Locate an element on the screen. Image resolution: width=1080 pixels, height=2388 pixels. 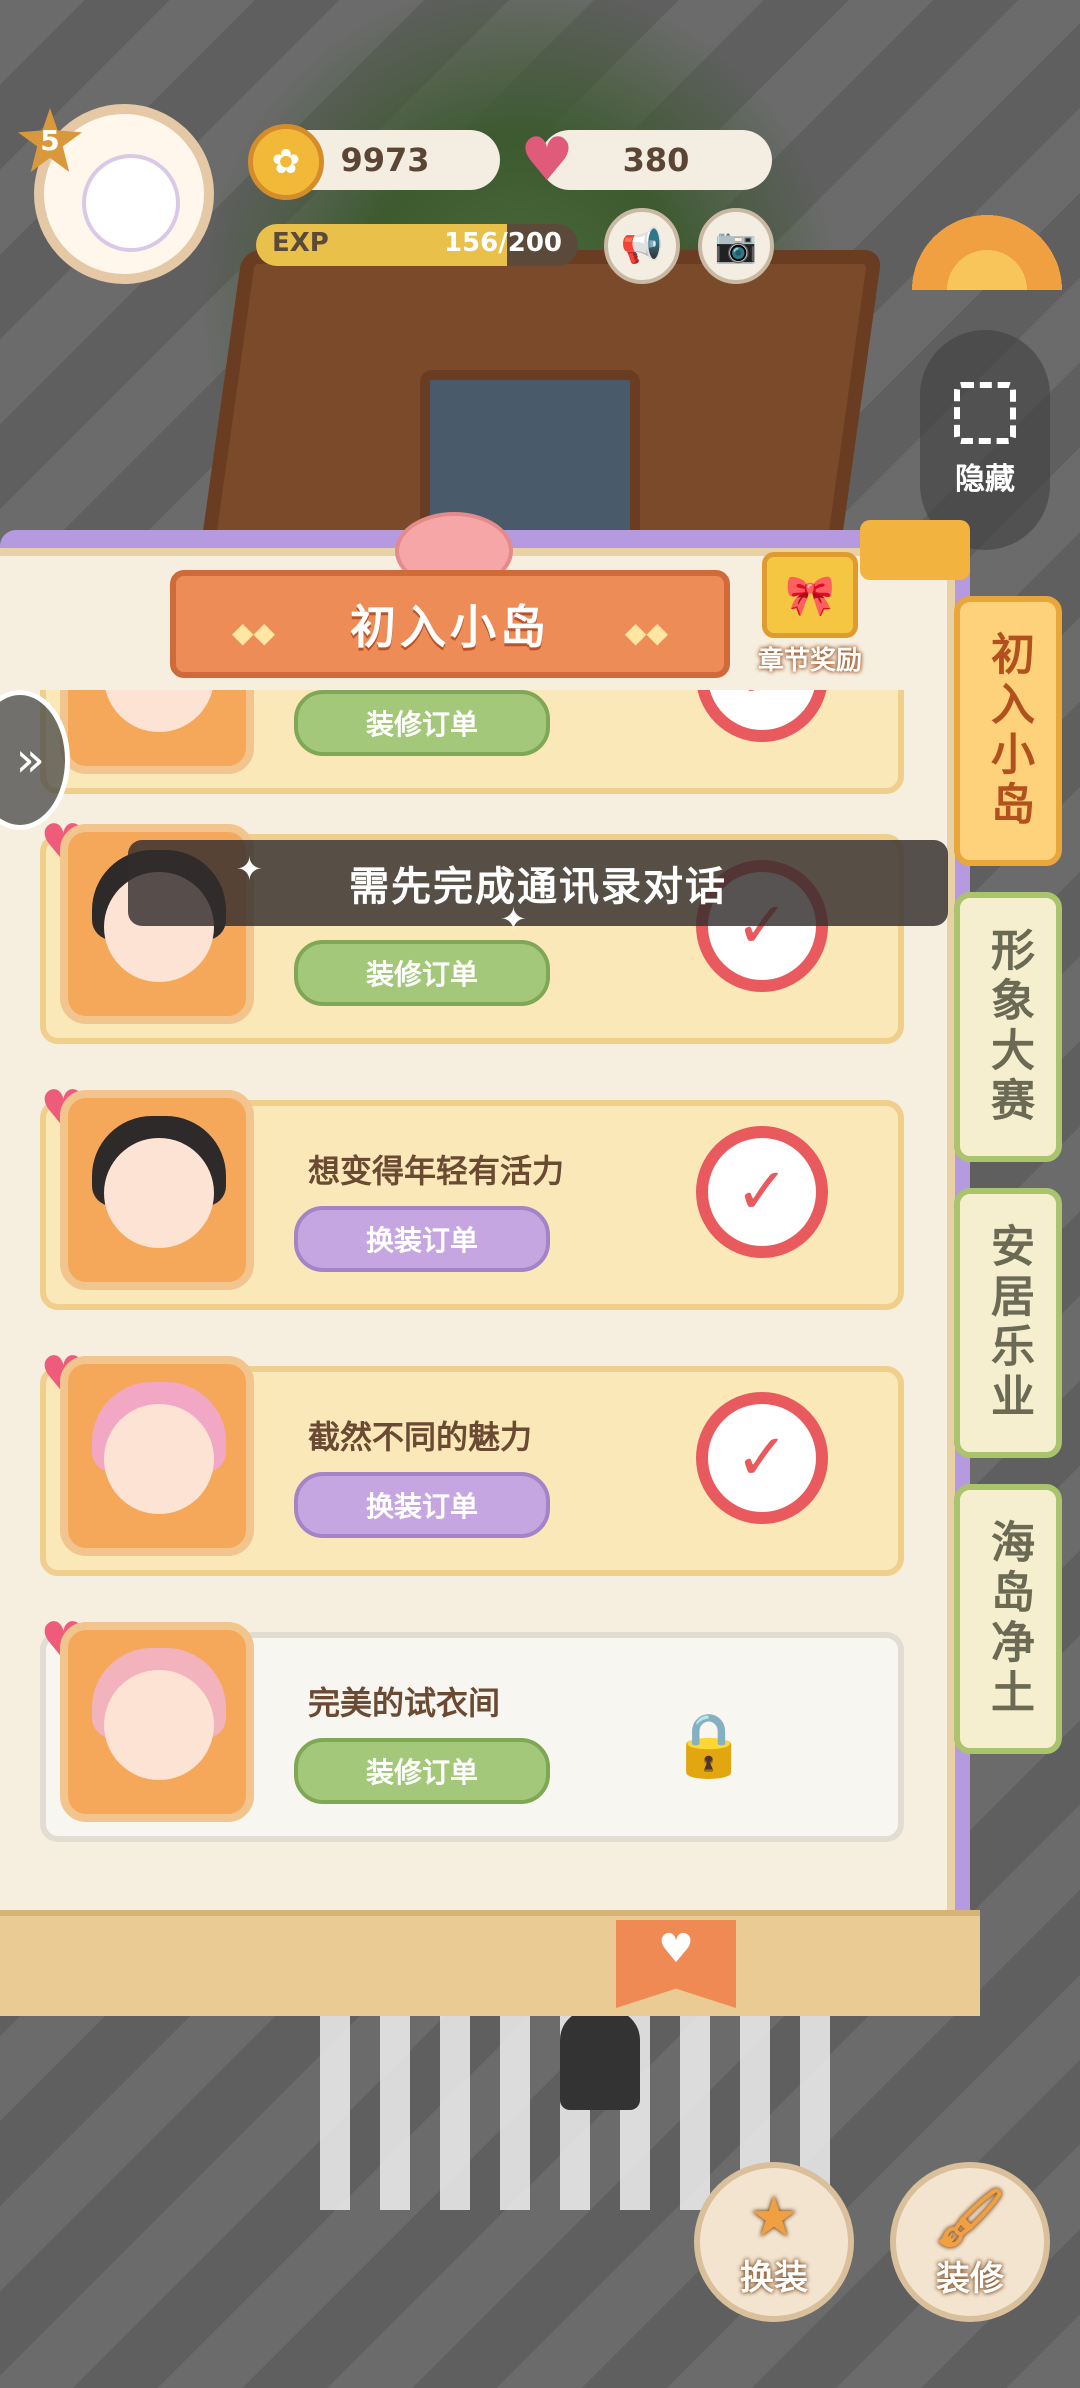
player-character is located at coordinates (600, 2060).